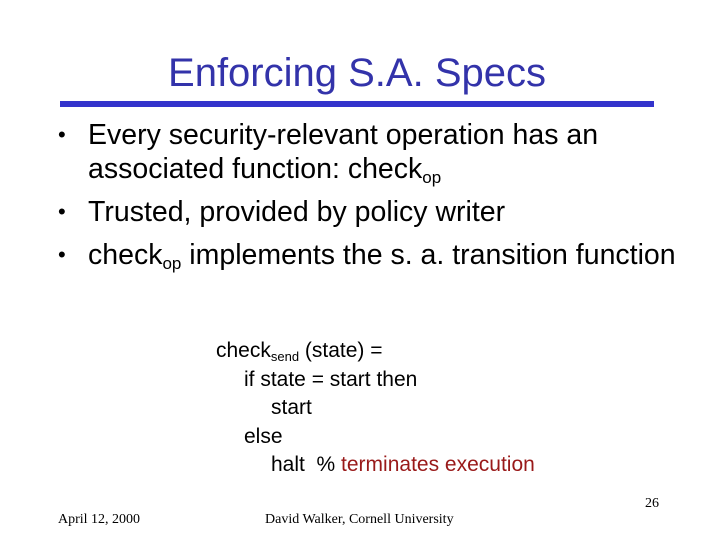 Image resolution: width=720 pixels, height=540 pixels. What do you see at coordinates (297, 212) in the screenshot?
I see `bullet-text: Trusted, provided by policy writer` at bounding box center [297, 212].